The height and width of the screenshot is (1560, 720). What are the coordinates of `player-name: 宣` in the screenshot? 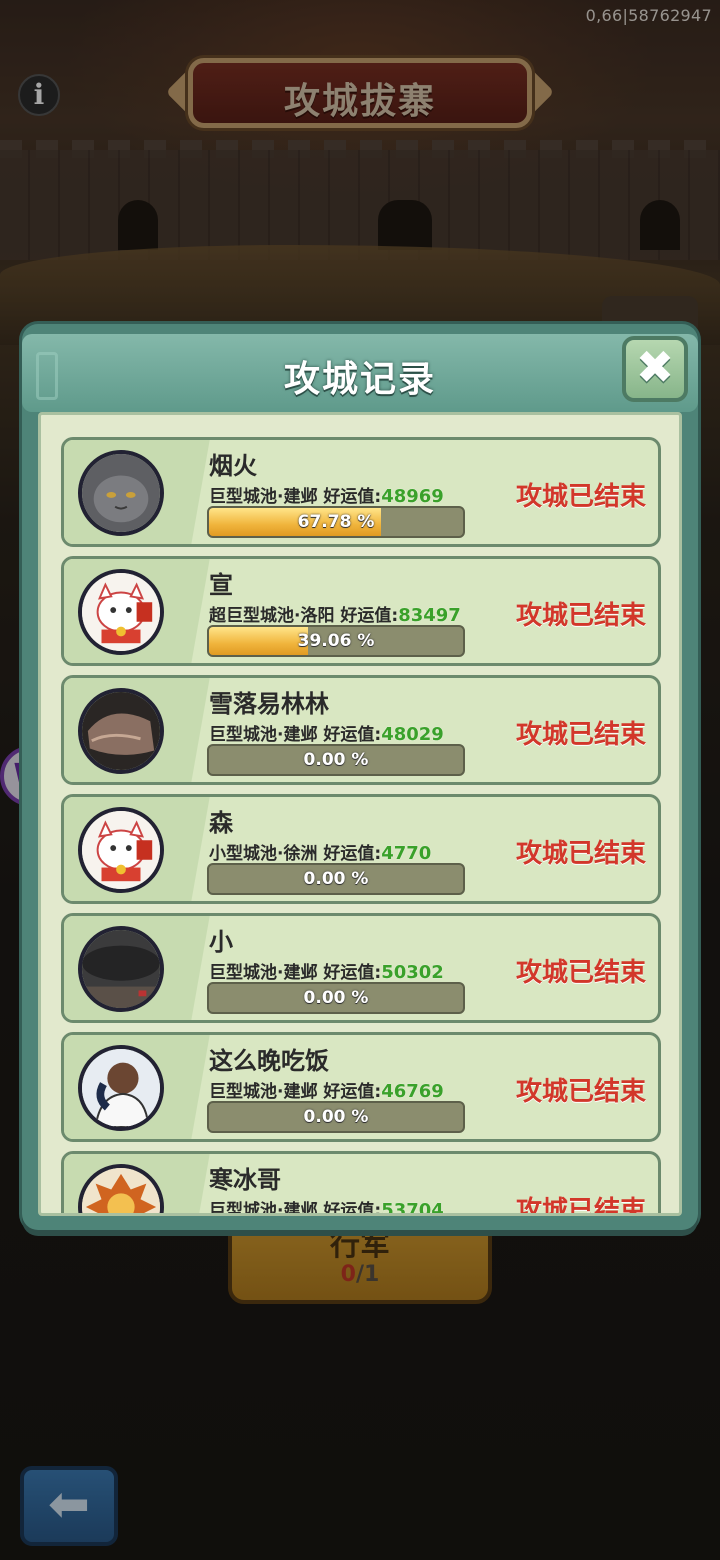 It's located at (221, 585).